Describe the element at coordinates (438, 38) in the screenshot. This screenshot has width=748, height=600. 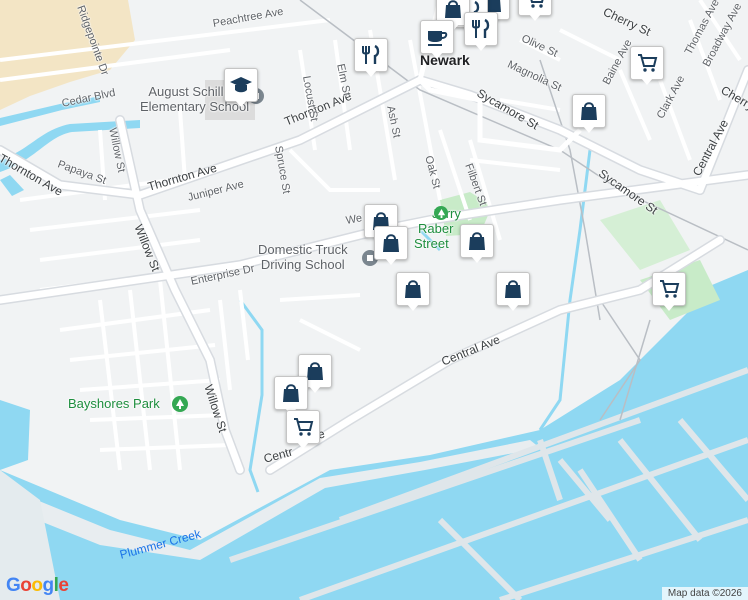
I see `cafe-icon` at that location.